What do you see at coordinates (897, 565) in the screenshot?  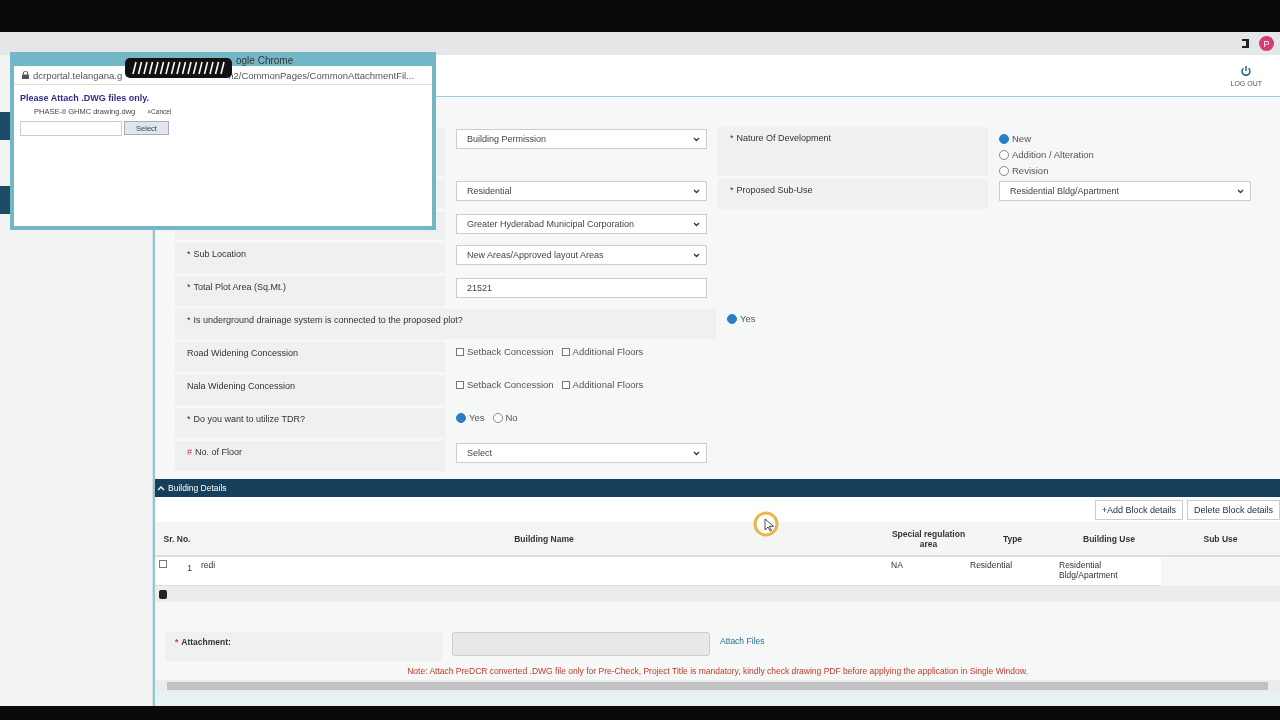 I see `table-cell: NA` at bounding box center [897, 565].